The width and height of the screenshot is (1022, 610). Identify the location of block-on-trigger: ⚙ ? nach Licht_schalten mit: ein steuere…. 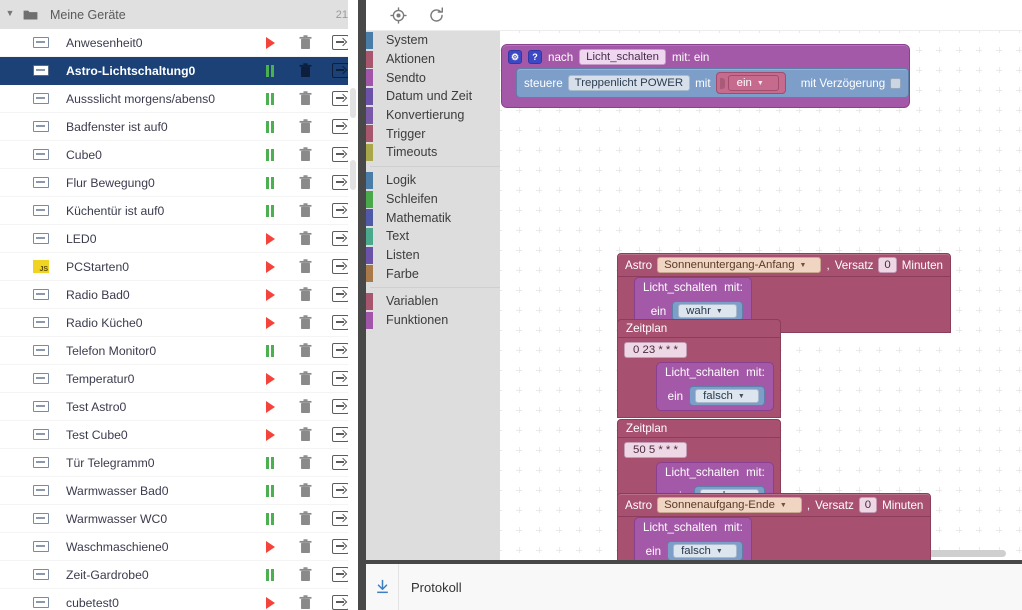
(706, 76).